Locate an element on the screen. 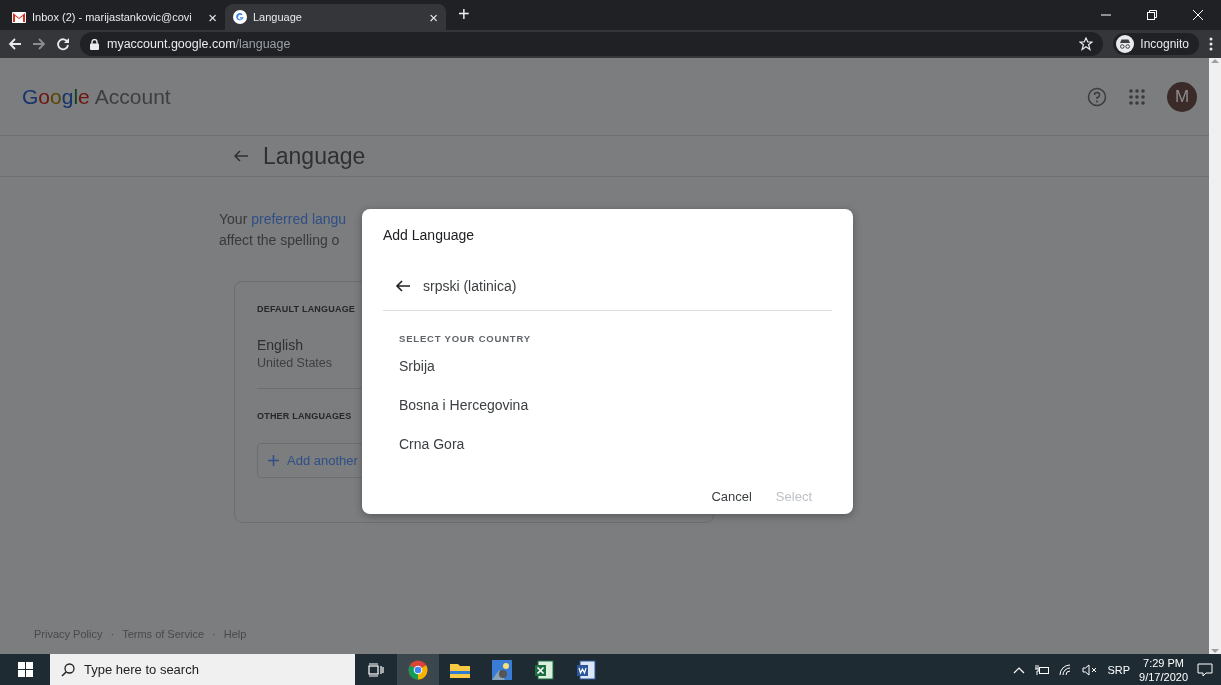  selected-language: srpski (latinica) is located at coordinates (470, 285).